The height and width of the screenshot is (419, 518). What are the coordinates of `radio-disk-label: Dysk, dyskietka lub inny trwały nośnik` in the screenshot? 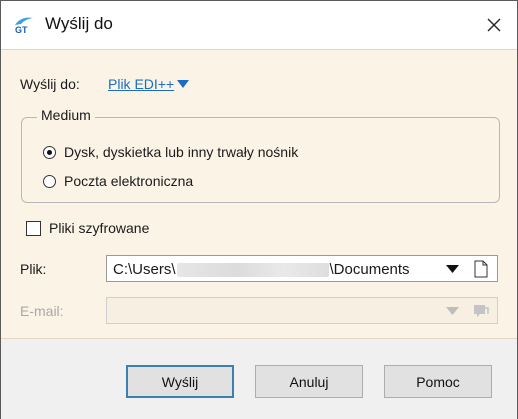 It's located at (181, 152).